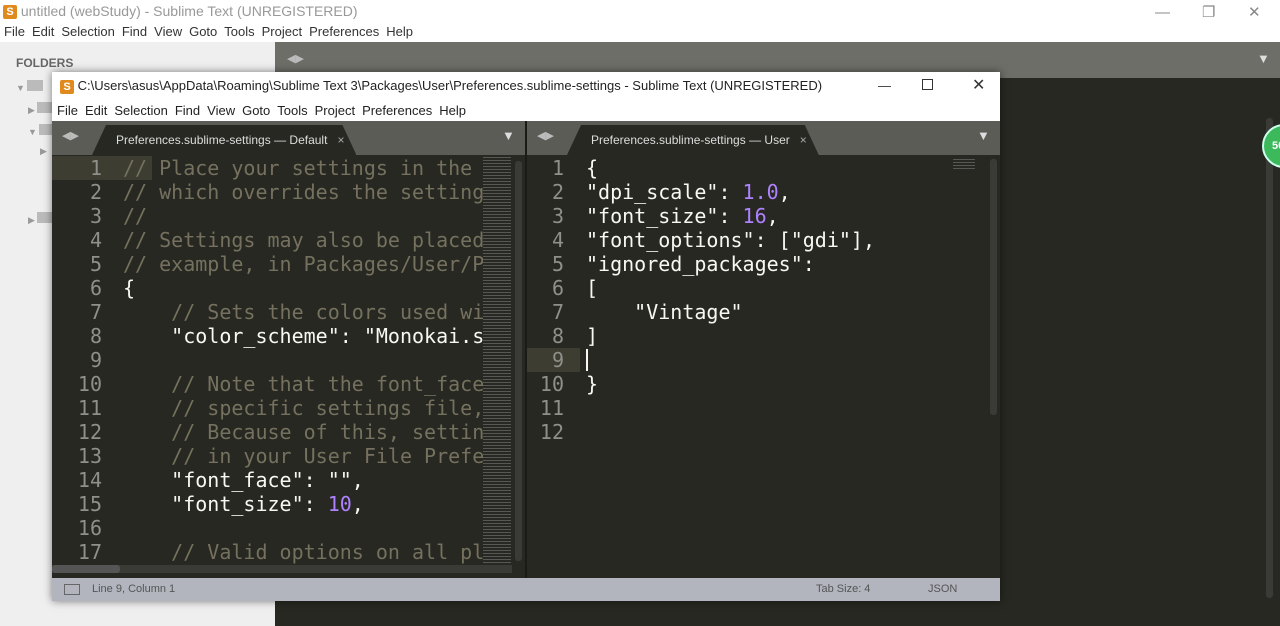  What do you see at coordinates (89, 408) in the screenshot?
I see `line-number: 11` at bounding box center [89, 408].